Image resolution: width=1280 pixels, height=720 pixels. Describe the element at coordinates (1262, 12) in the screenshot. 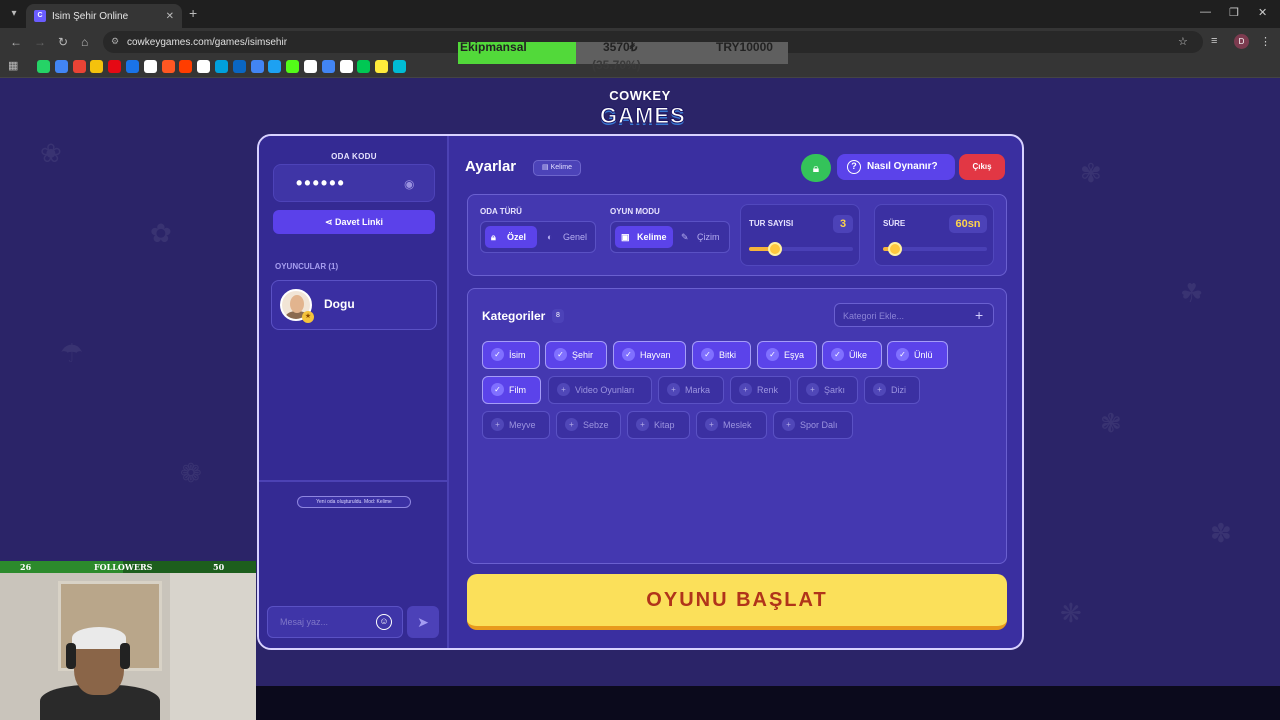

I see `close-window-icon: ✕` at that location.